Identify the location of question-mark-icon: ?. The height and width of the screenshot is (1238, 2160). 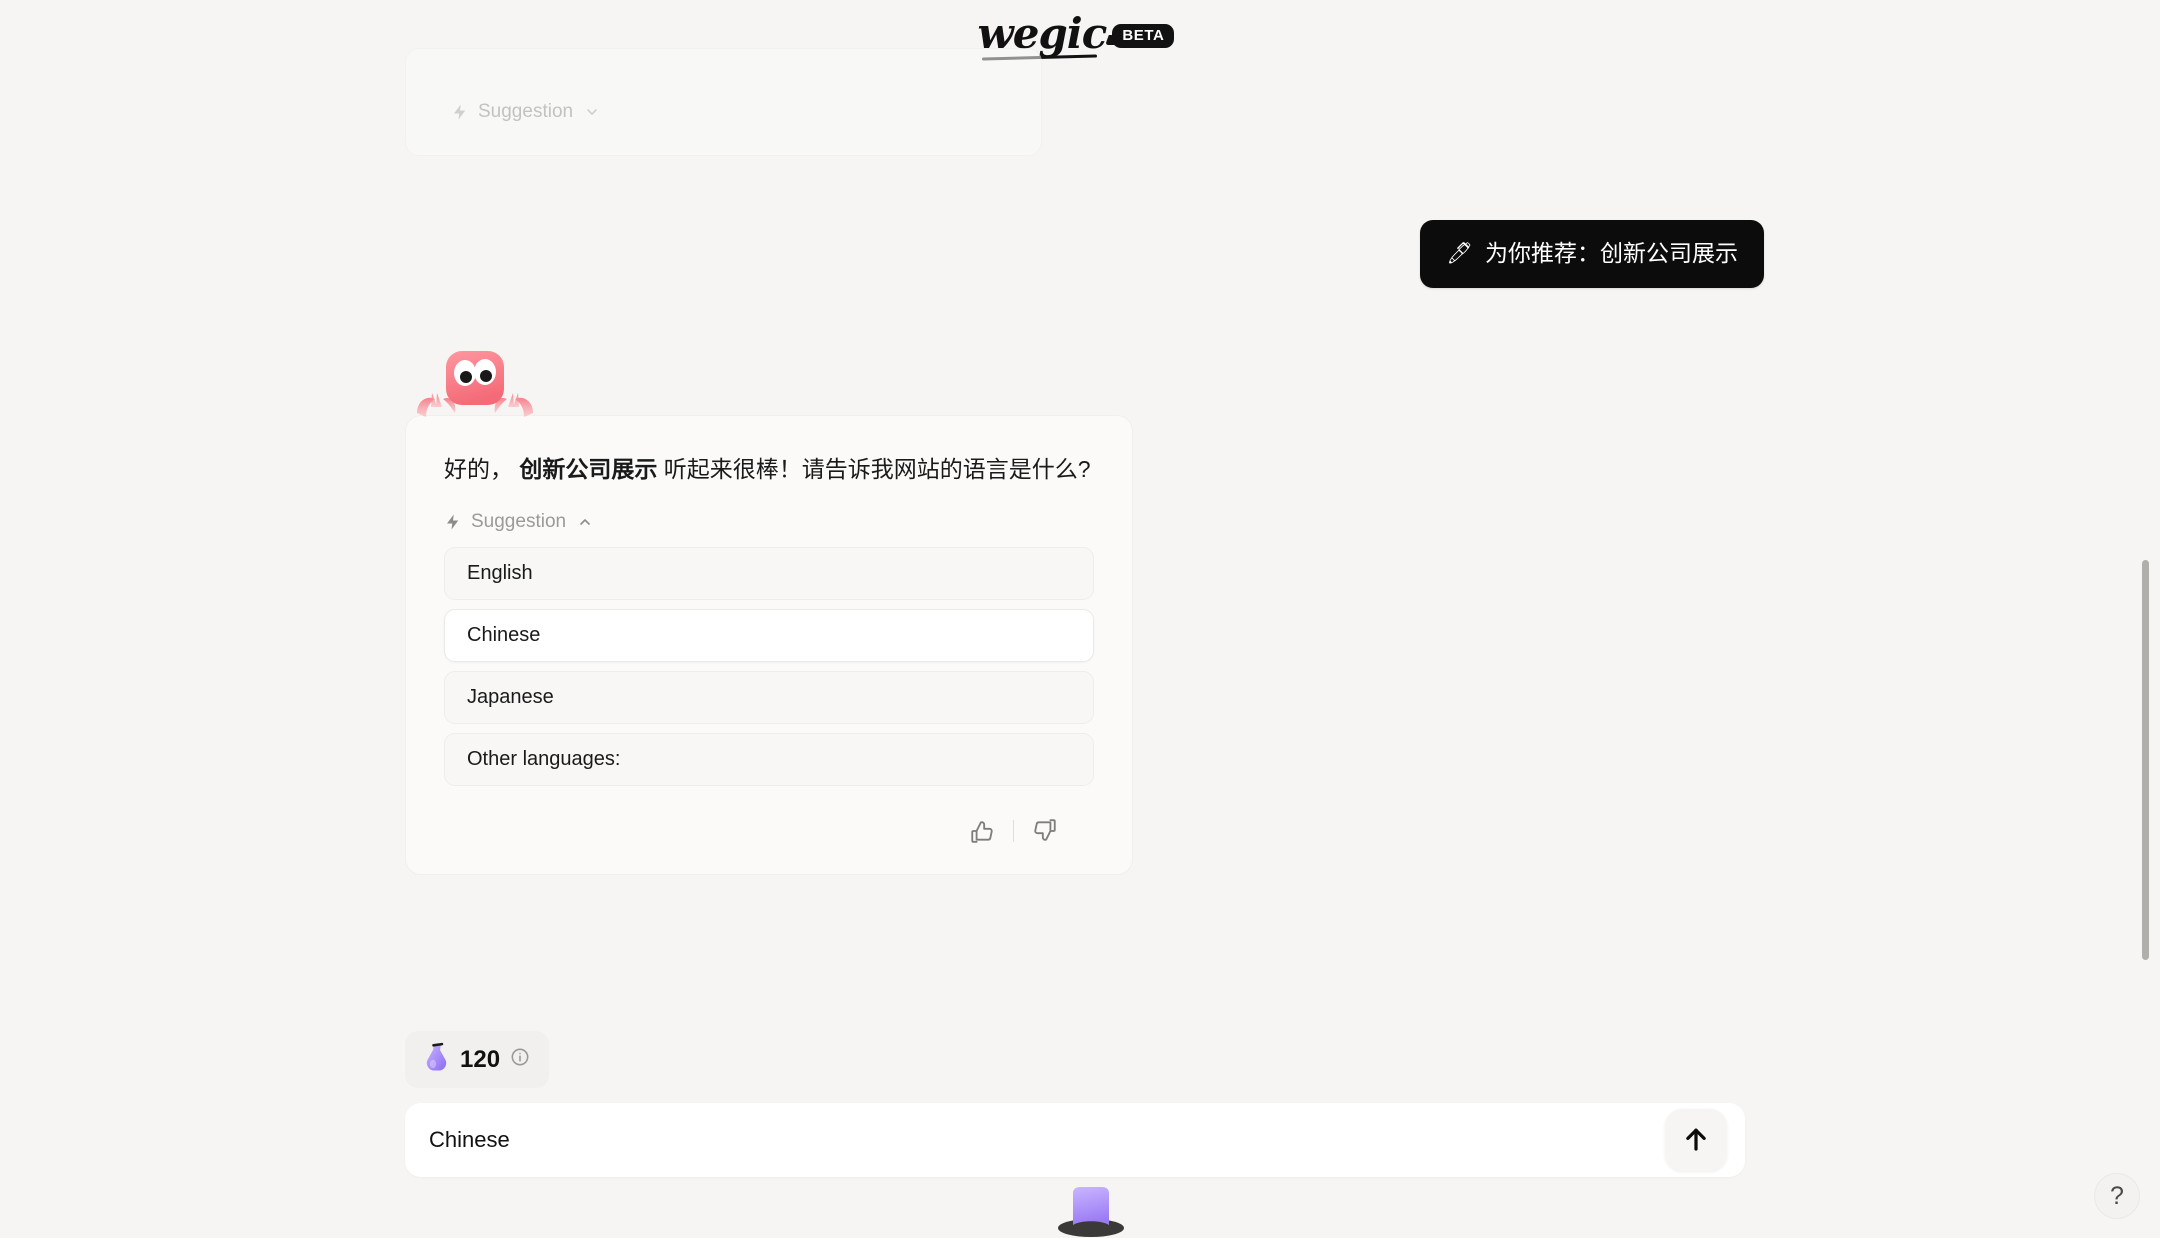
(2117, 1195).